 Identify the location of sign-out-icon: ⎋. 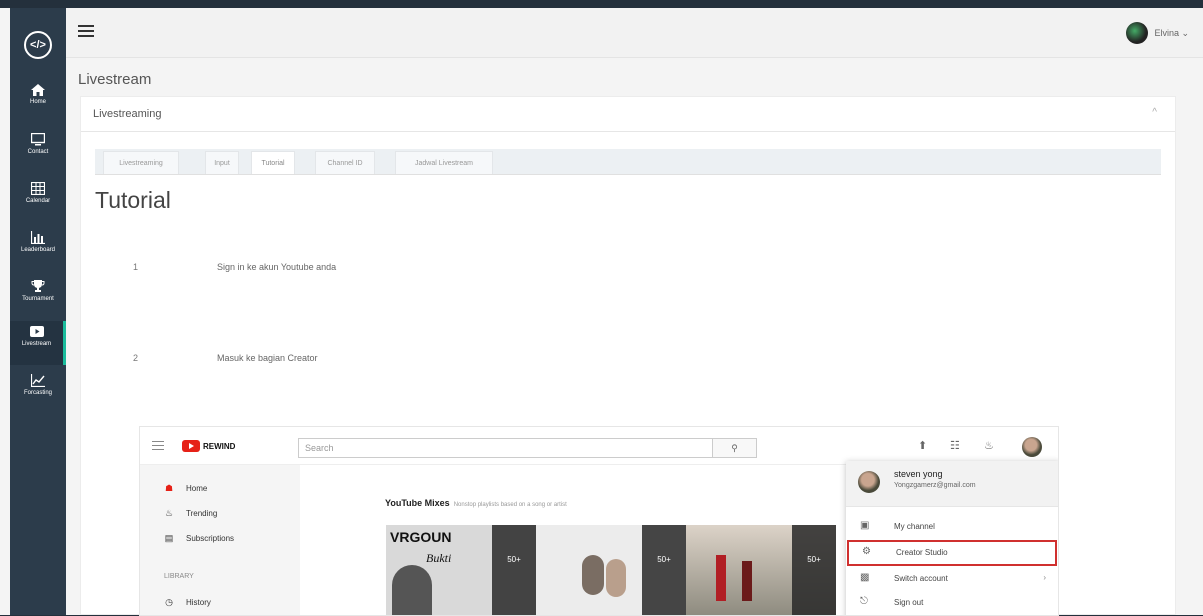
(864, 601).